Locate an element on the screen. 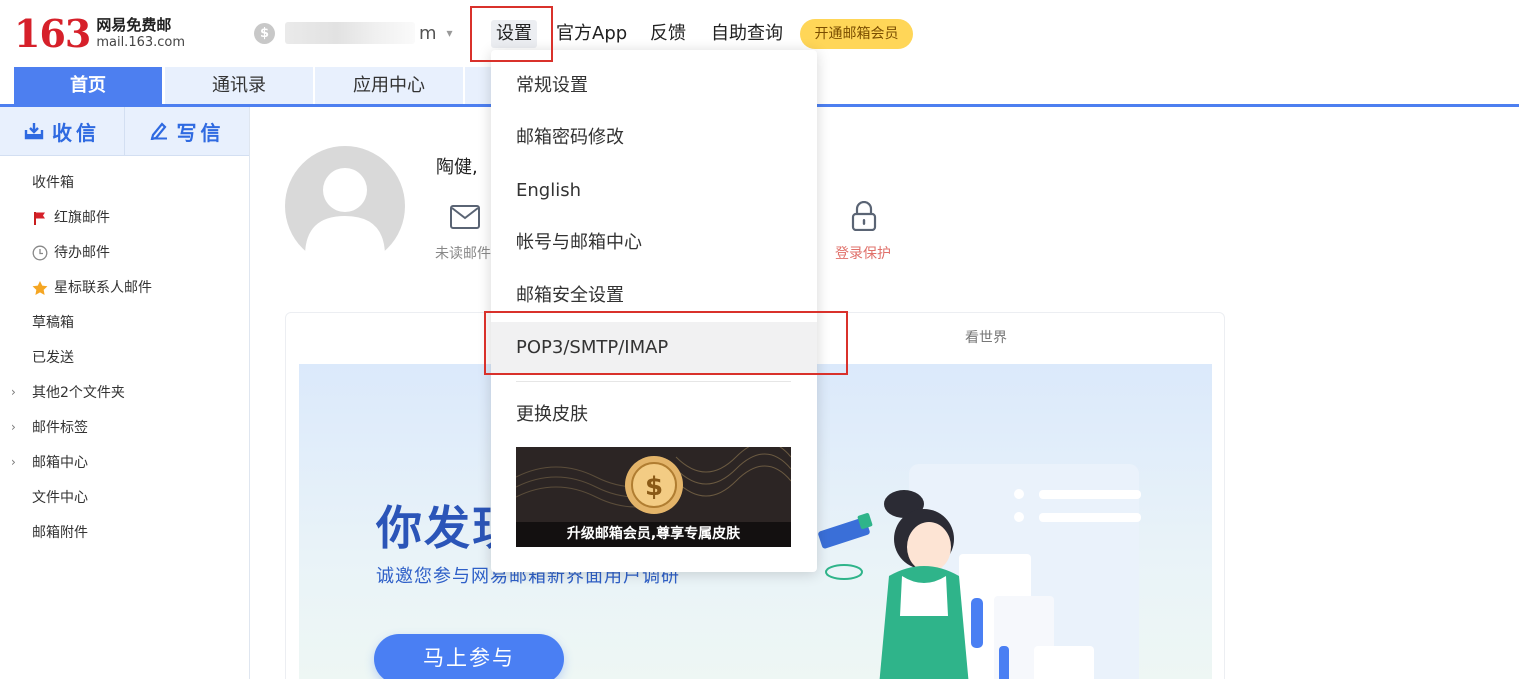 The width and height of the screenshot is (1519, 679). folder-starred: 星标联系人邮件 is located at coordinates (92, 288).